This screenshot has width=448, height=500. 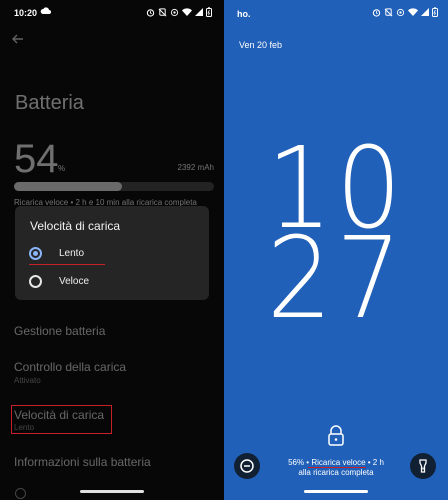 I want to click on lock-date: Ven 20 feb, so click(x=261, y=45).